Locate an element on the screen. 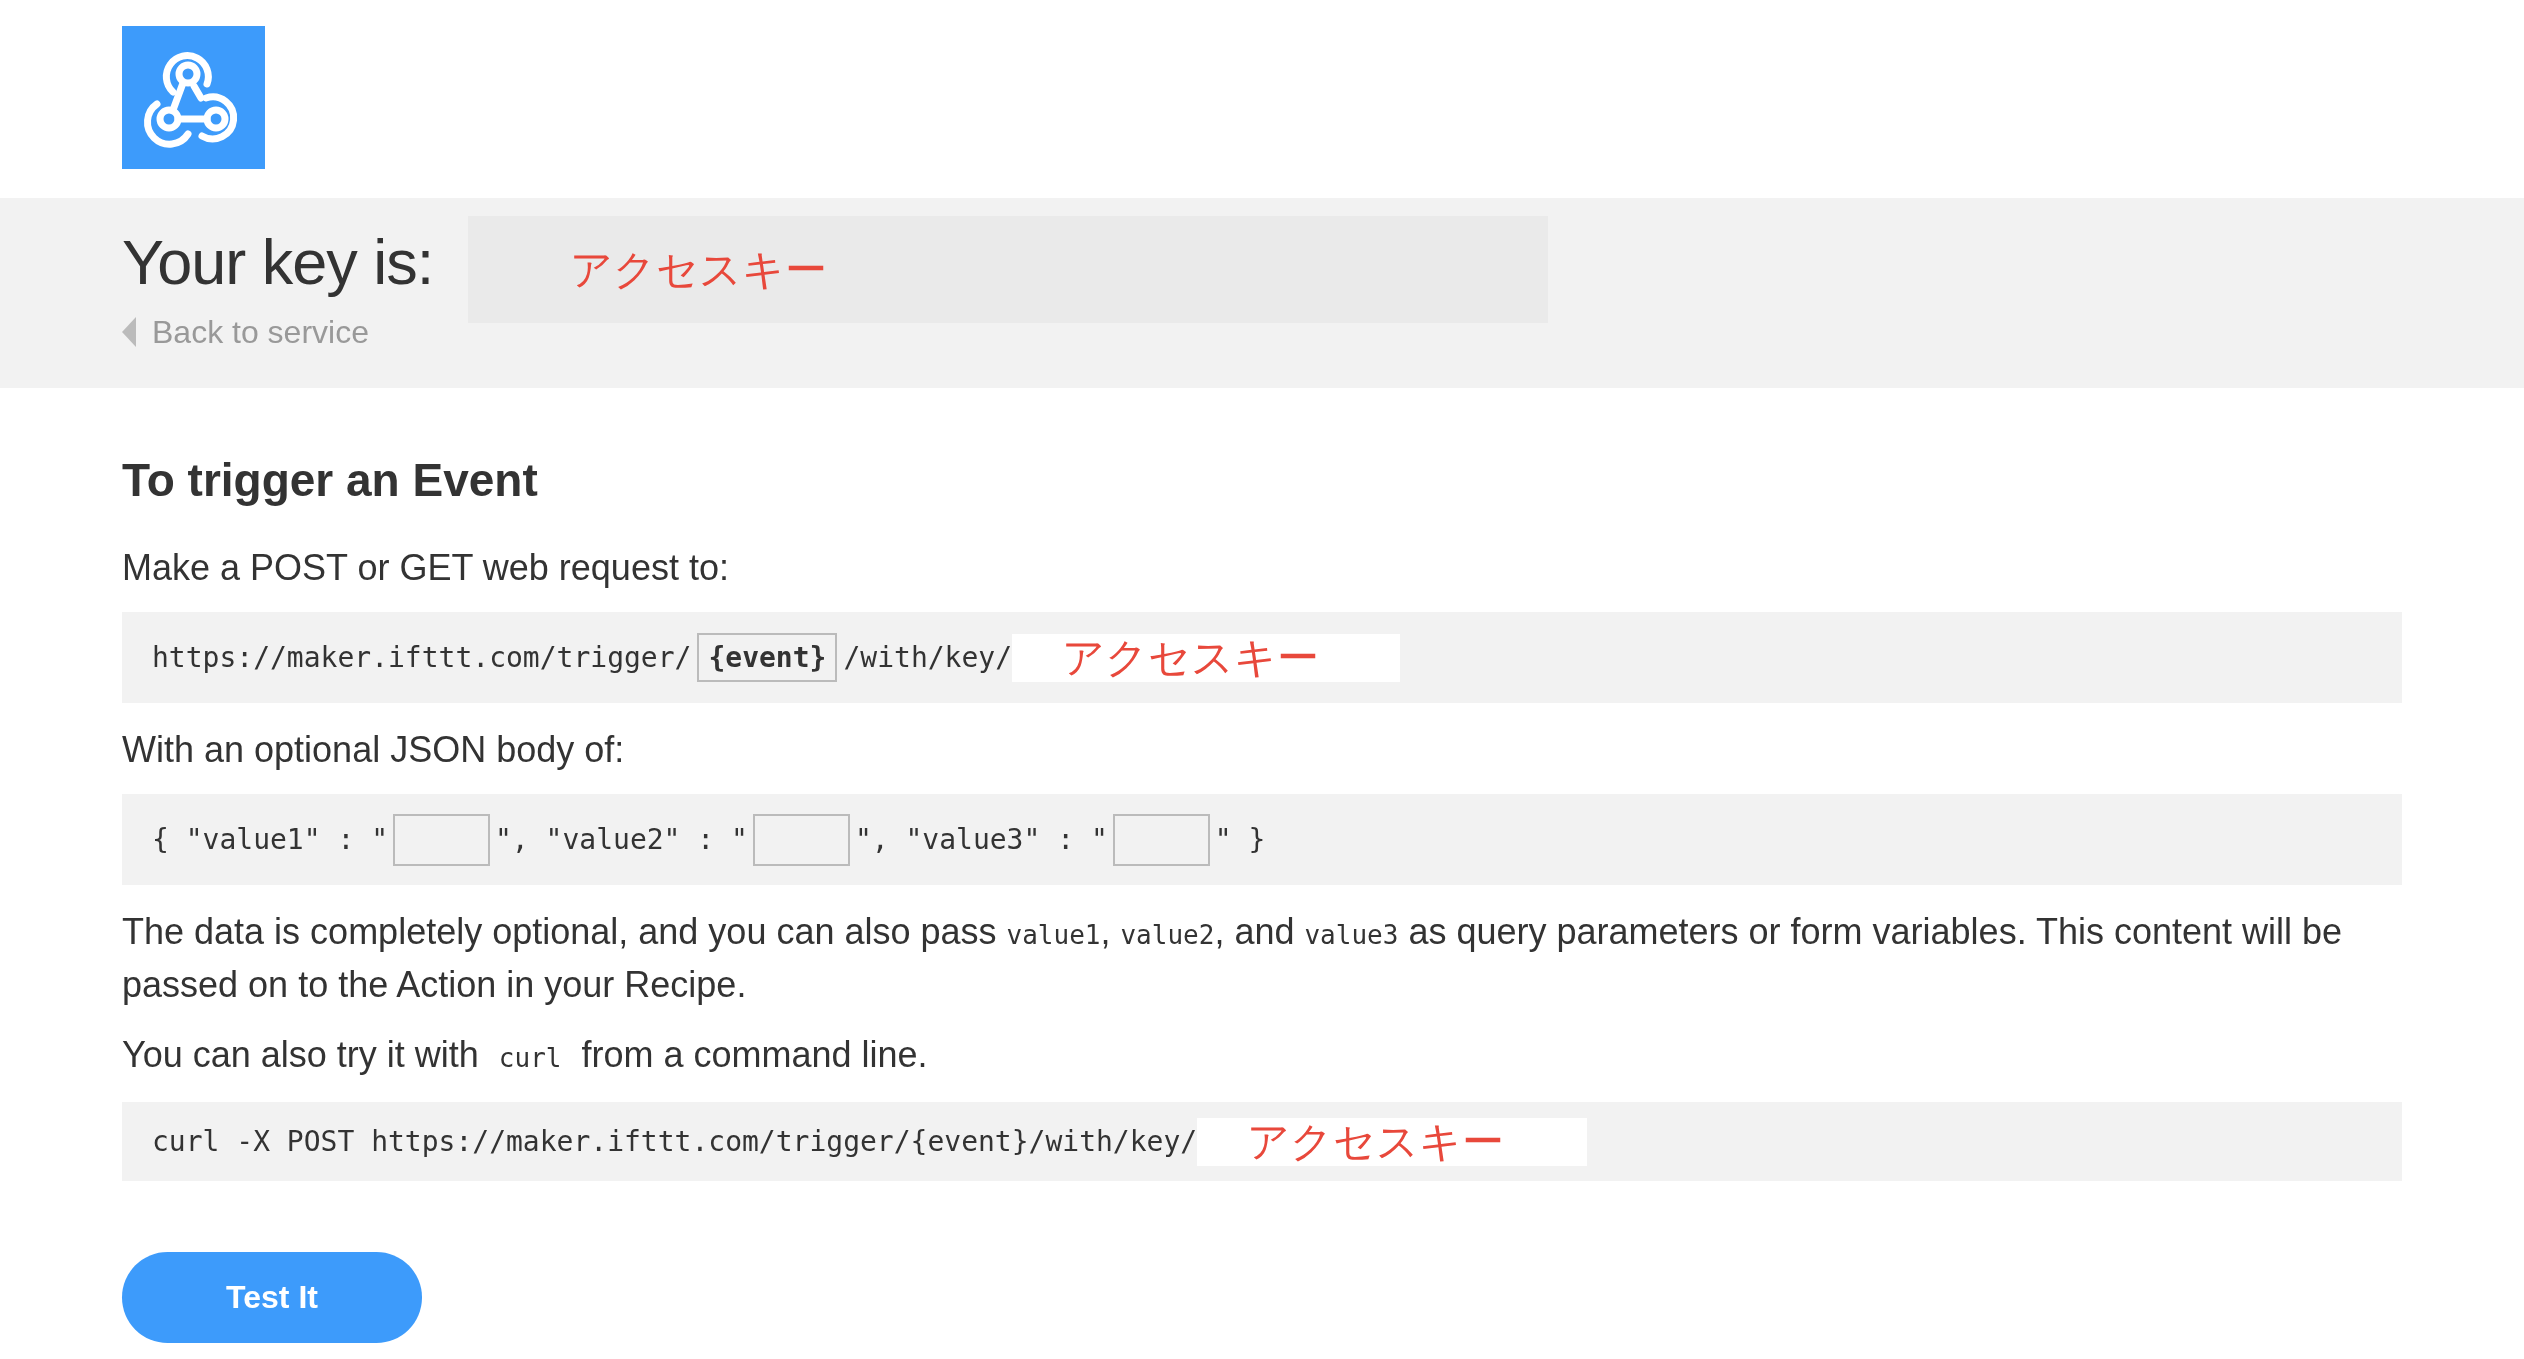  section-heading: To trigger an Event is located at coordinates (330, 480).